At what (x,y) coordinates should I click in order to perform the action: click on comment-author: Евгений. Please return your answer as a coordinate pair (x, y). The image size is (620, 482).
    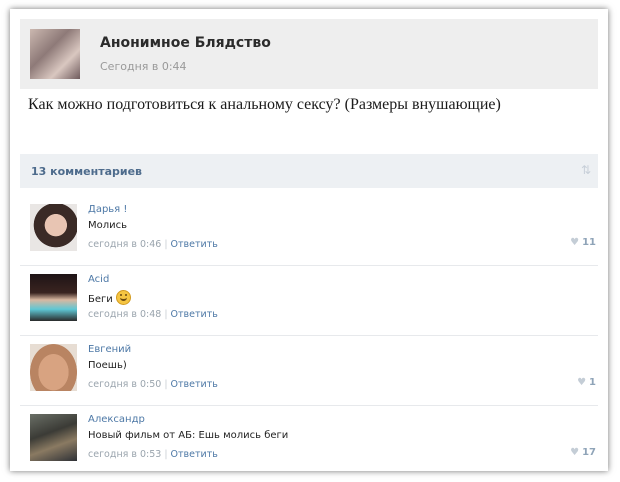
    Looking at the image, I should click on (109, 349).